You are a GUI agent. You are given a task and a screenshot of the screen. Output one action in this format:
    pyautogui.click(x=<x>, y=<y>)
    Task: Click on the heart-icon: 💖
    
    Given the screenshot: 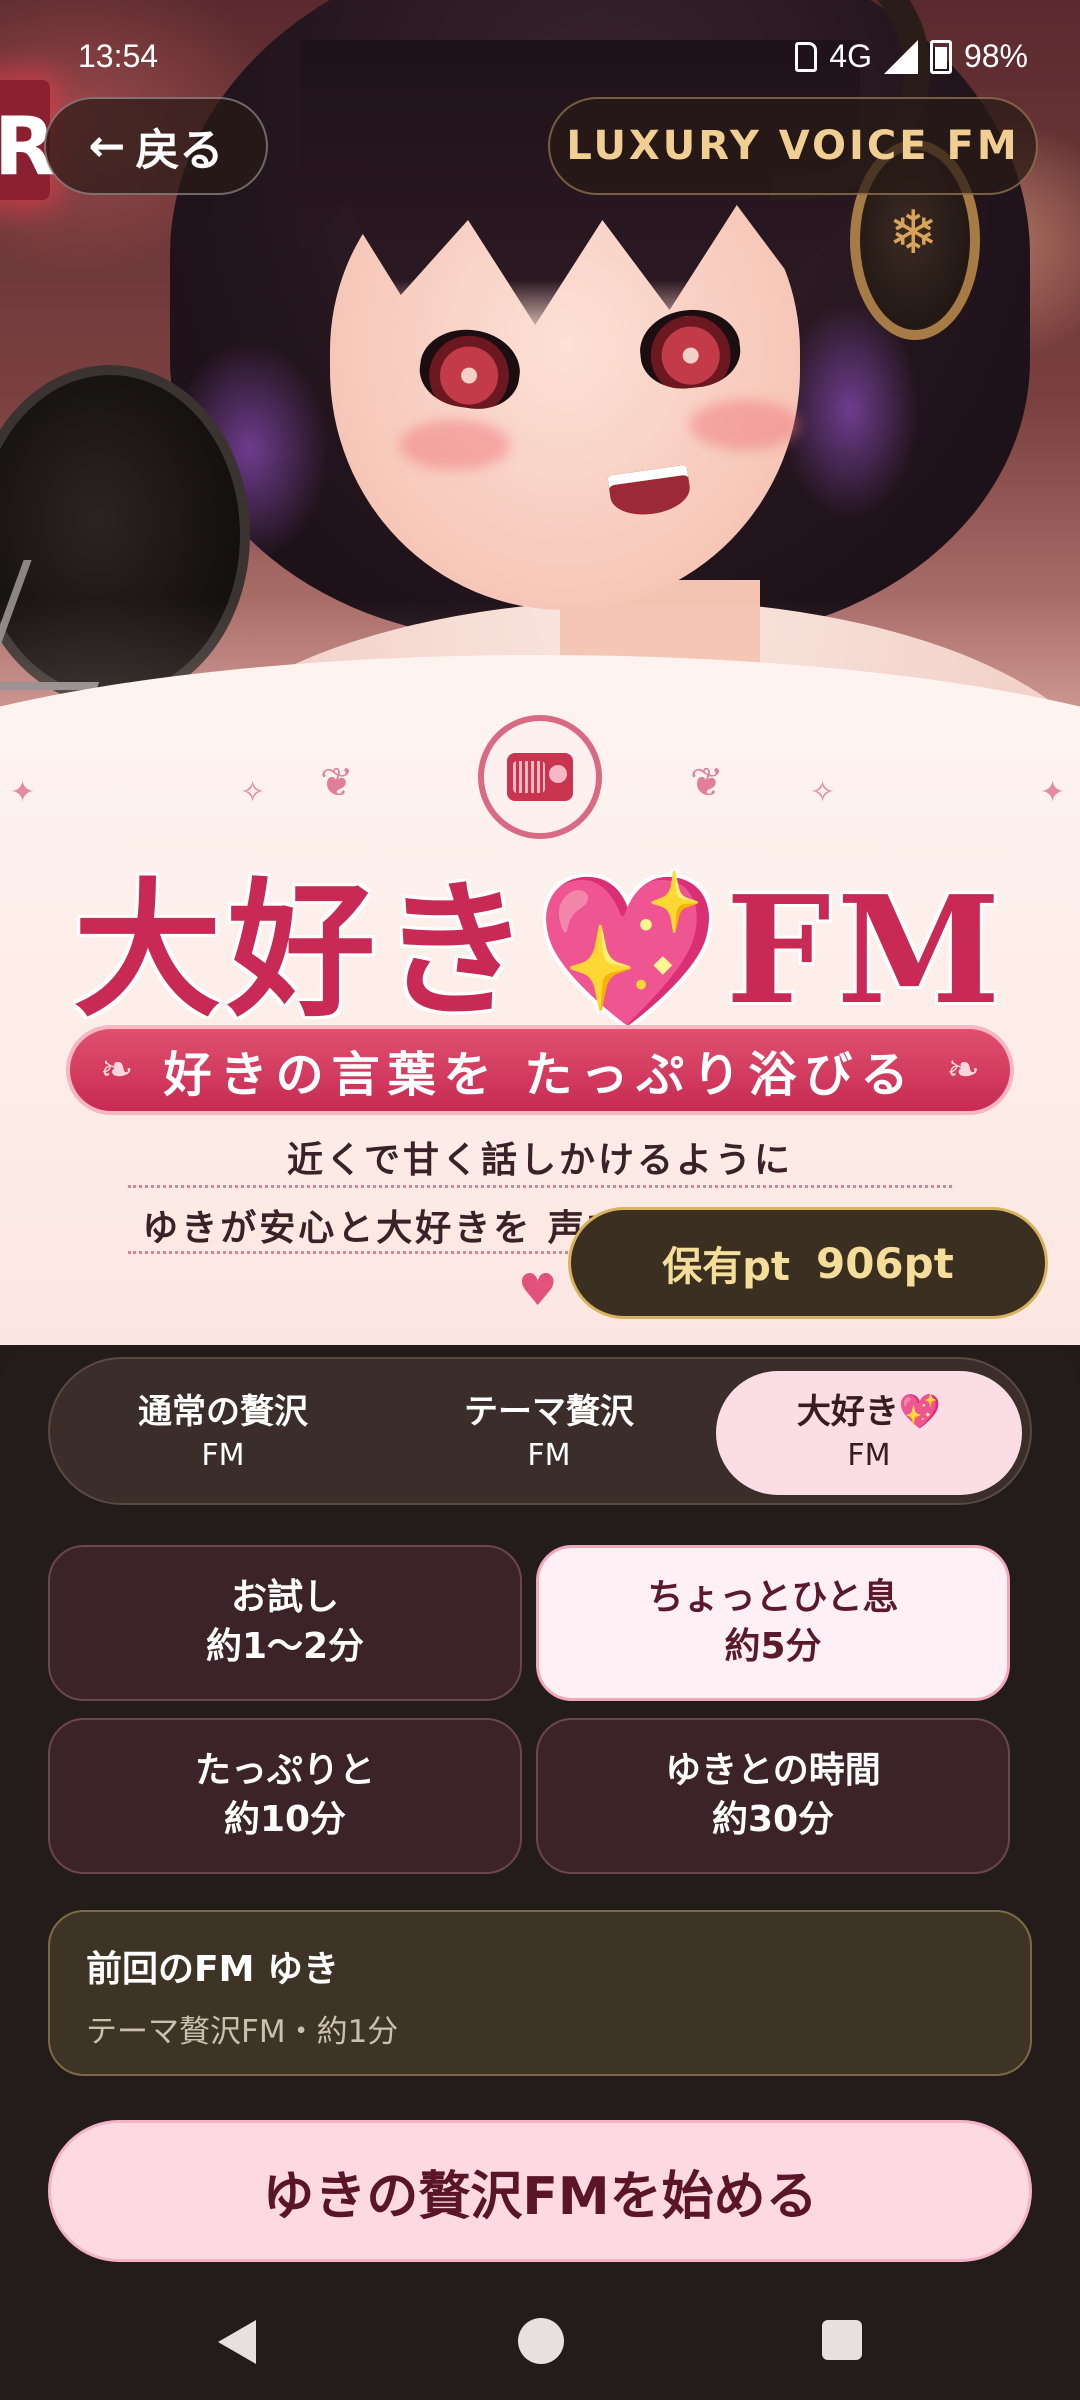 What is the action you would take?
    pyautogui.click(x=630, y=951)
    